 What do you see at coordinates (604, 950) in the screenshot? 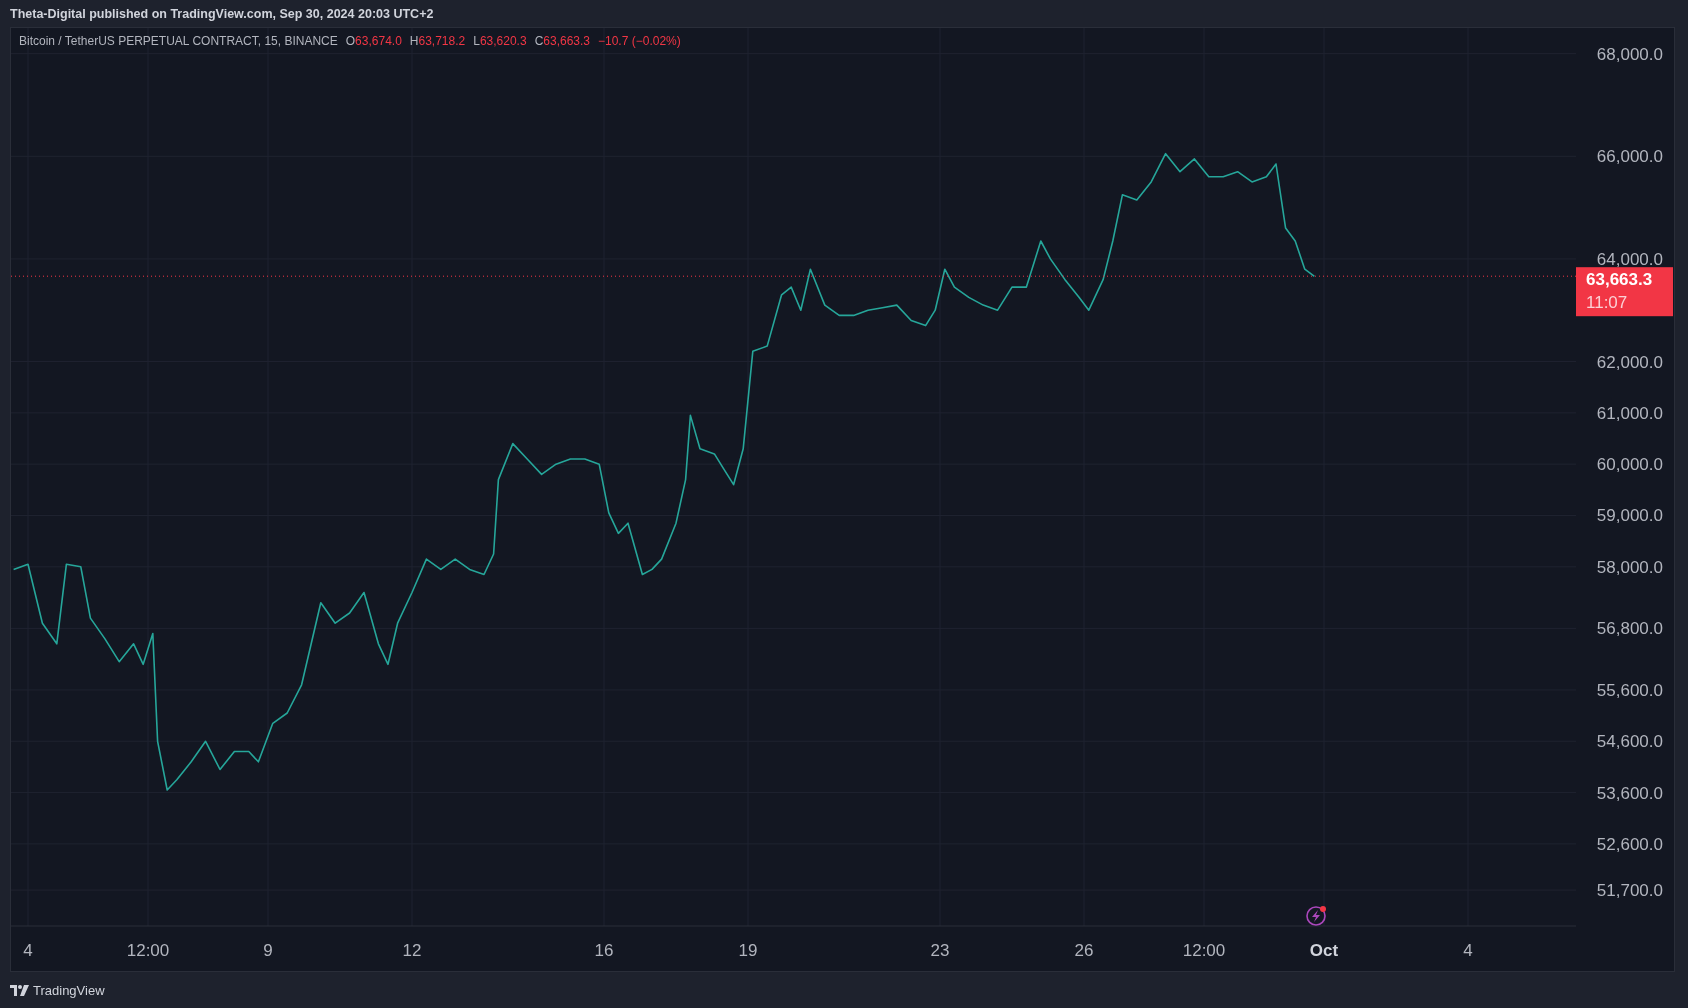
I see `time-axis-label: 16` at bounding box center [604, 950].